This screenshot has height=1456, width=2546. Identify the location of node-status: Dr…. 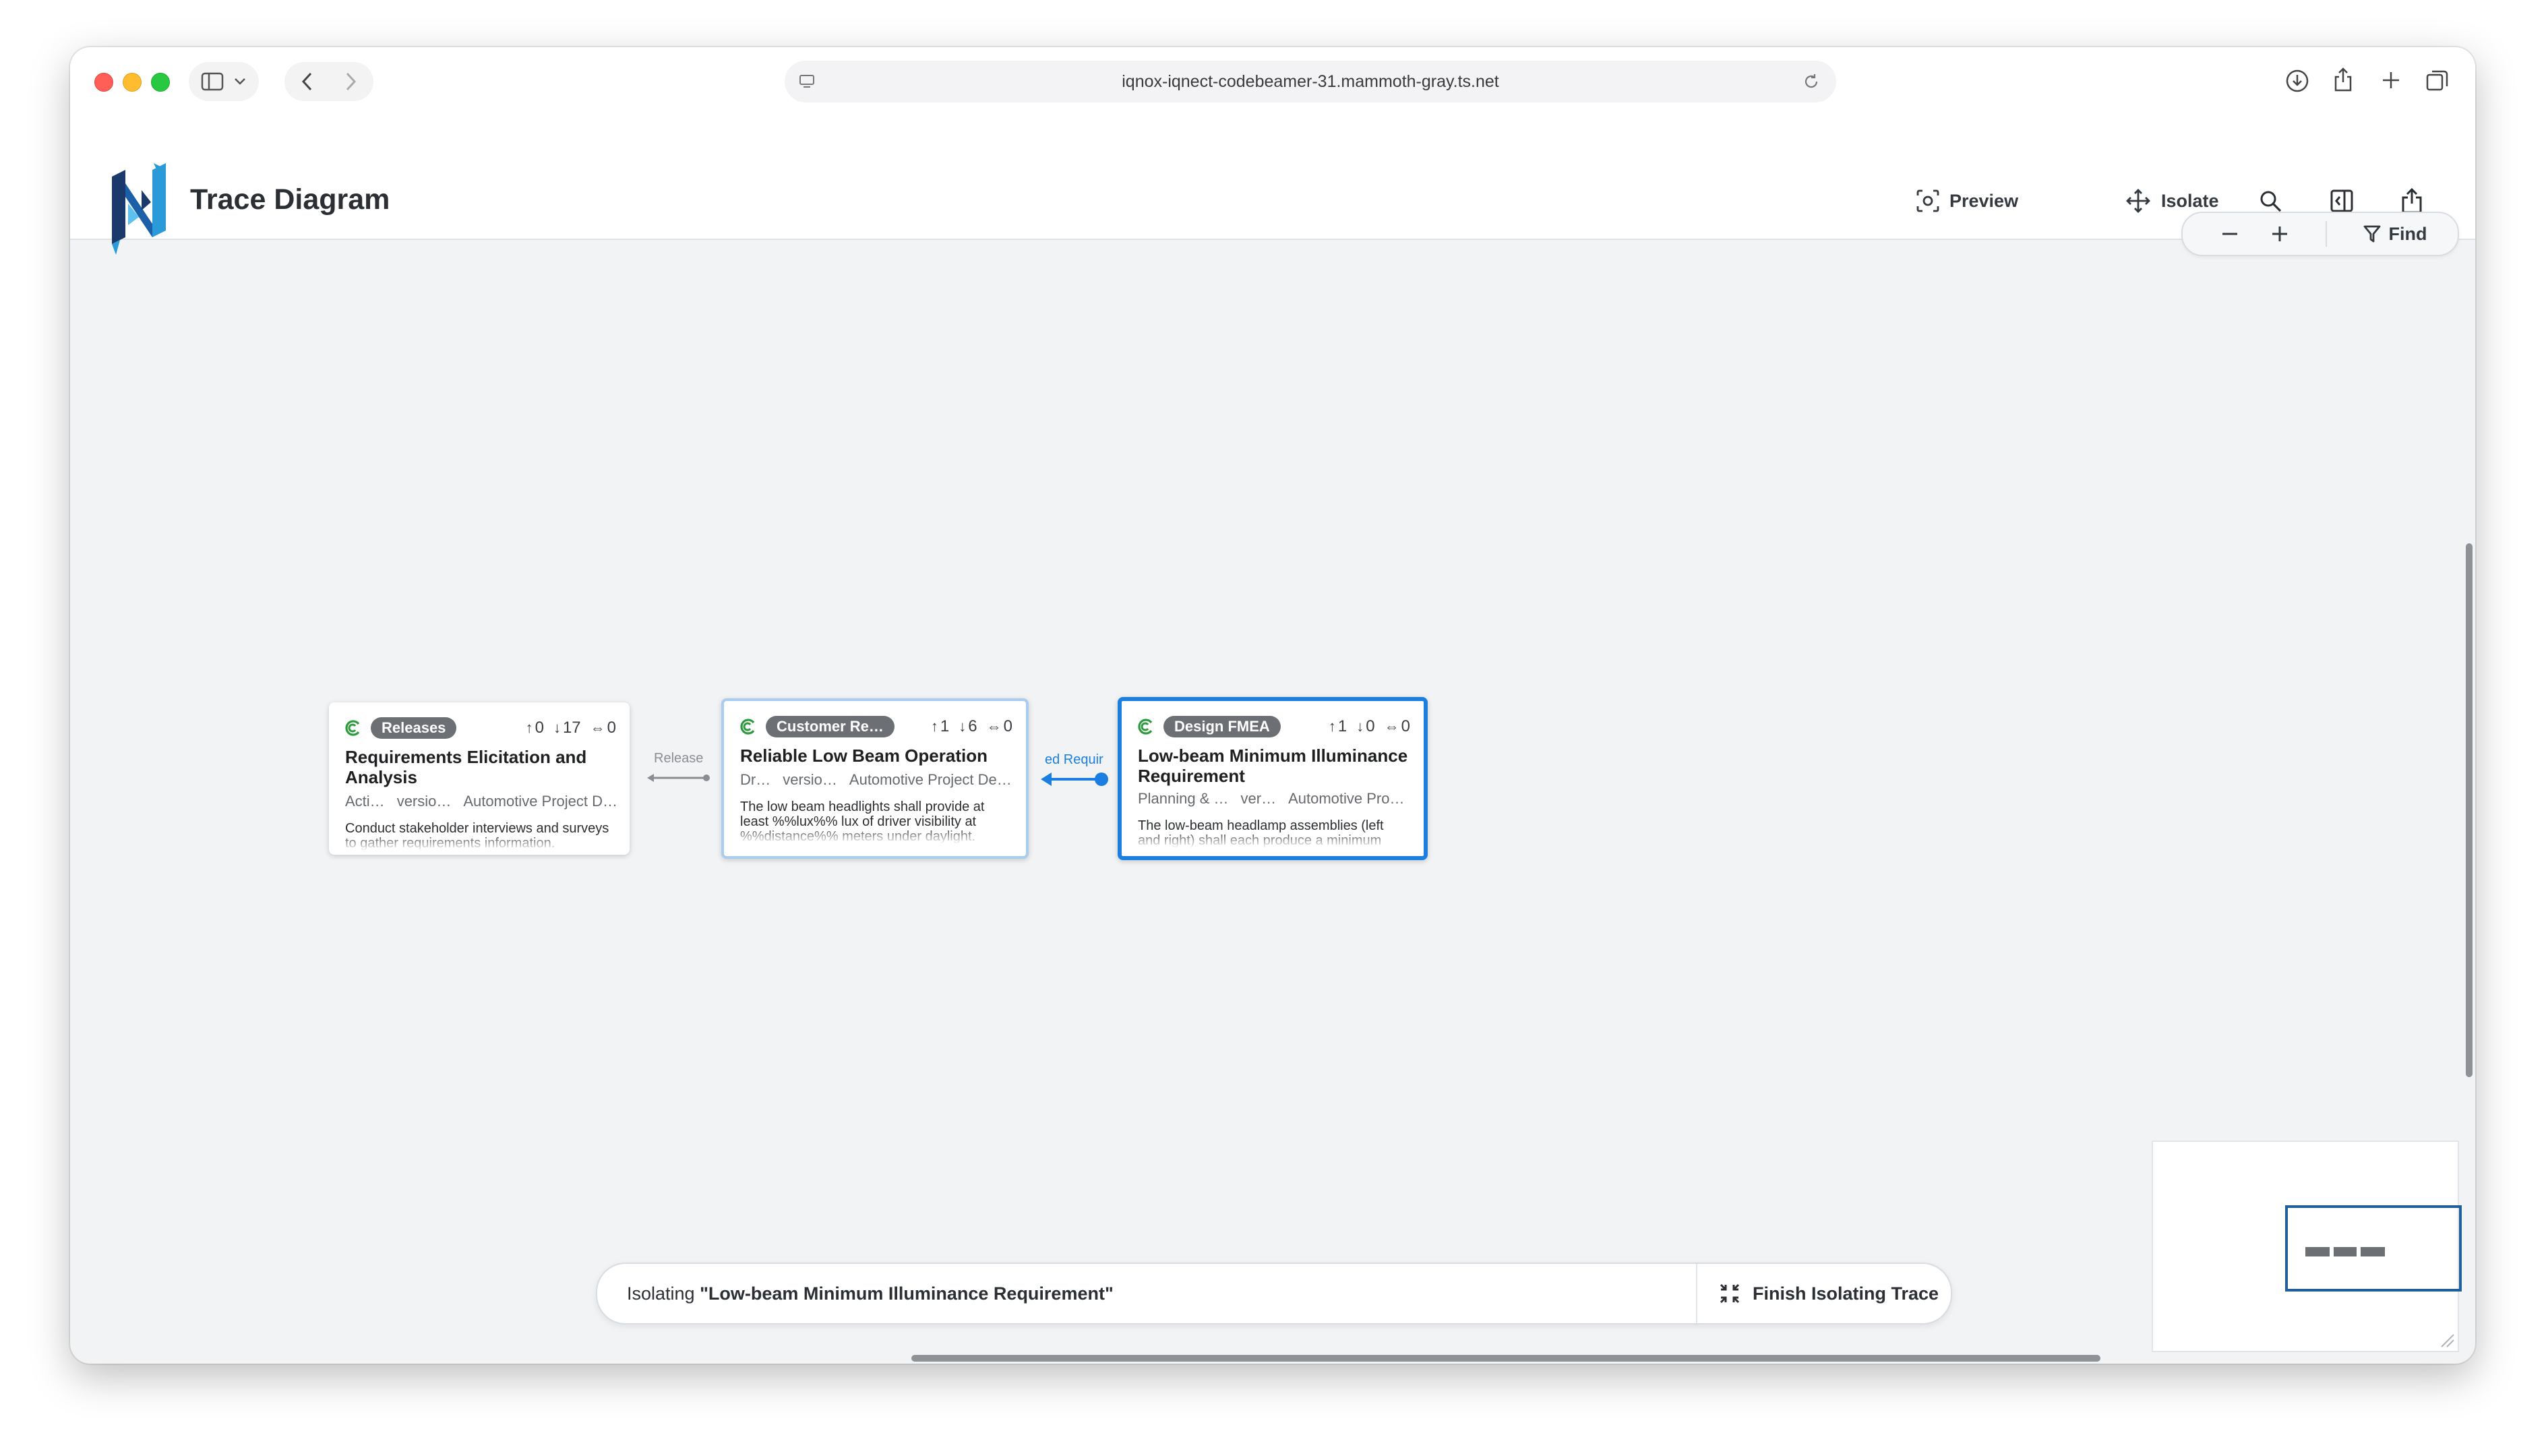
(755, 779).